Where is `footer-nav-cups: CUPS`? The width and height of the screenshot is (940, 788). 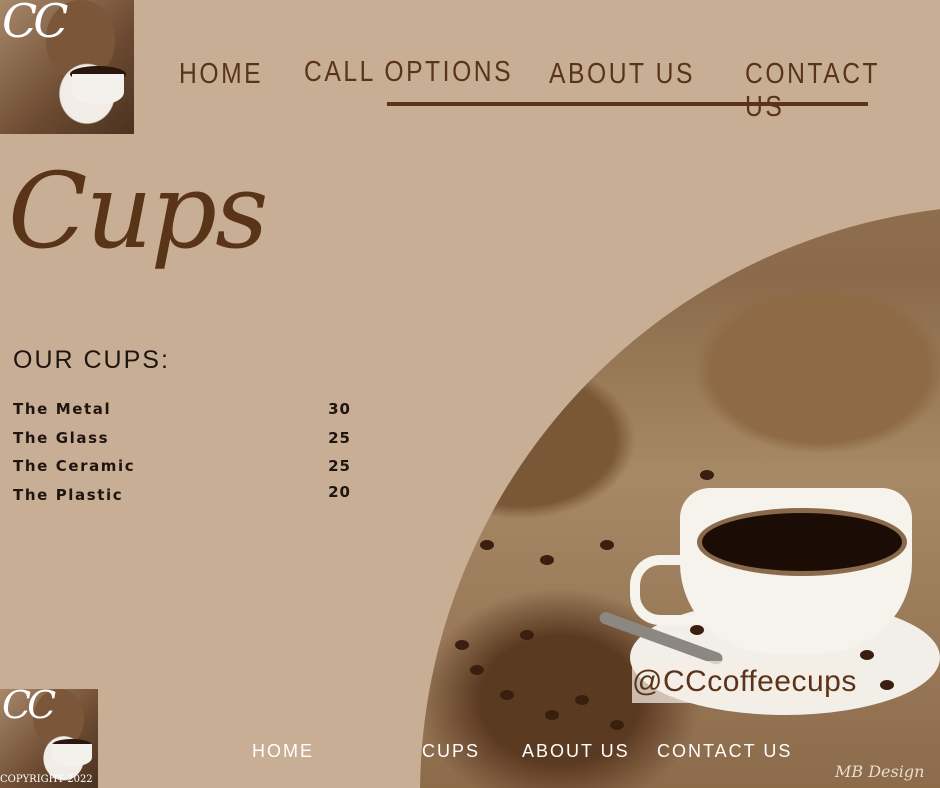 footer-nav-cups: CUPS is located at coordinates (451, 751).